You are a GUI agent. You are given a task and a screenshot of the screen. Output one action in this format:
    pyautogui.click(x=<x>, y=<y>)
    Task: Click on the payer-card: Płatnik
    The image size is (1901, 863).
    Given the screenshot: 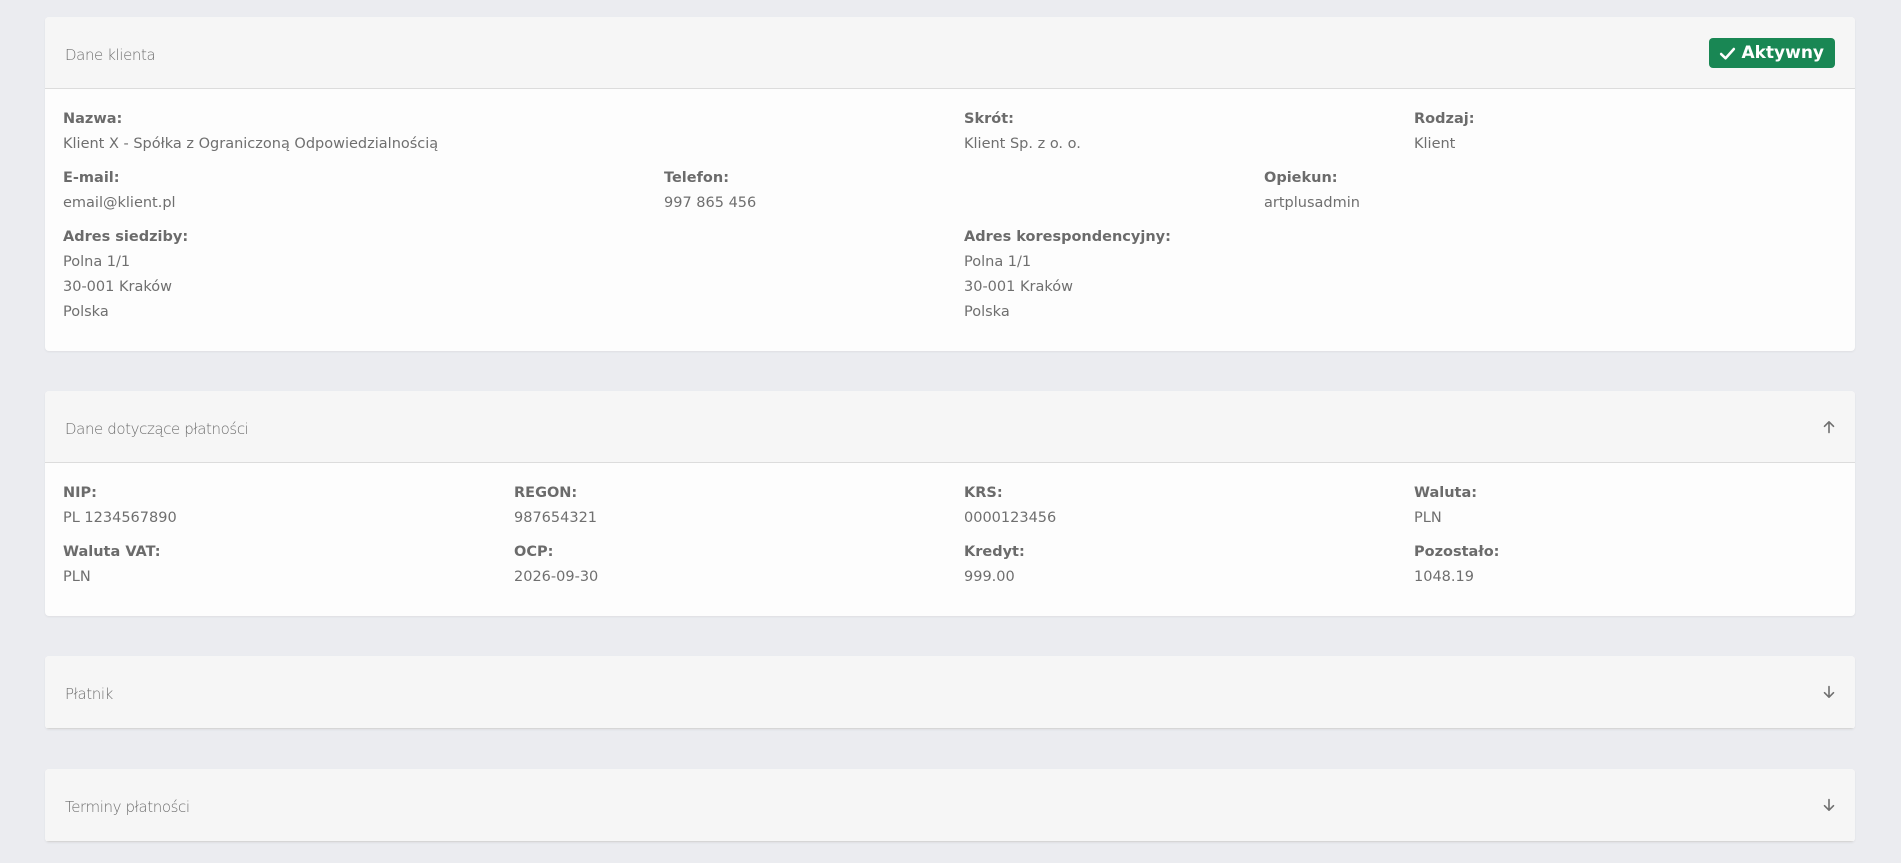 What is the action you would take?
    pyautogui.click(x=950, y=692)
    